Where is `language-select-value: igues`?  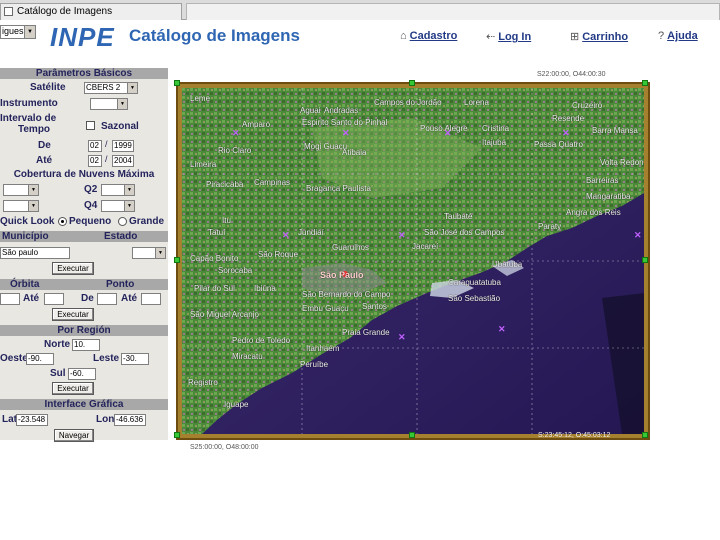
language-select-value: igues is located at coordinates (13, 31).